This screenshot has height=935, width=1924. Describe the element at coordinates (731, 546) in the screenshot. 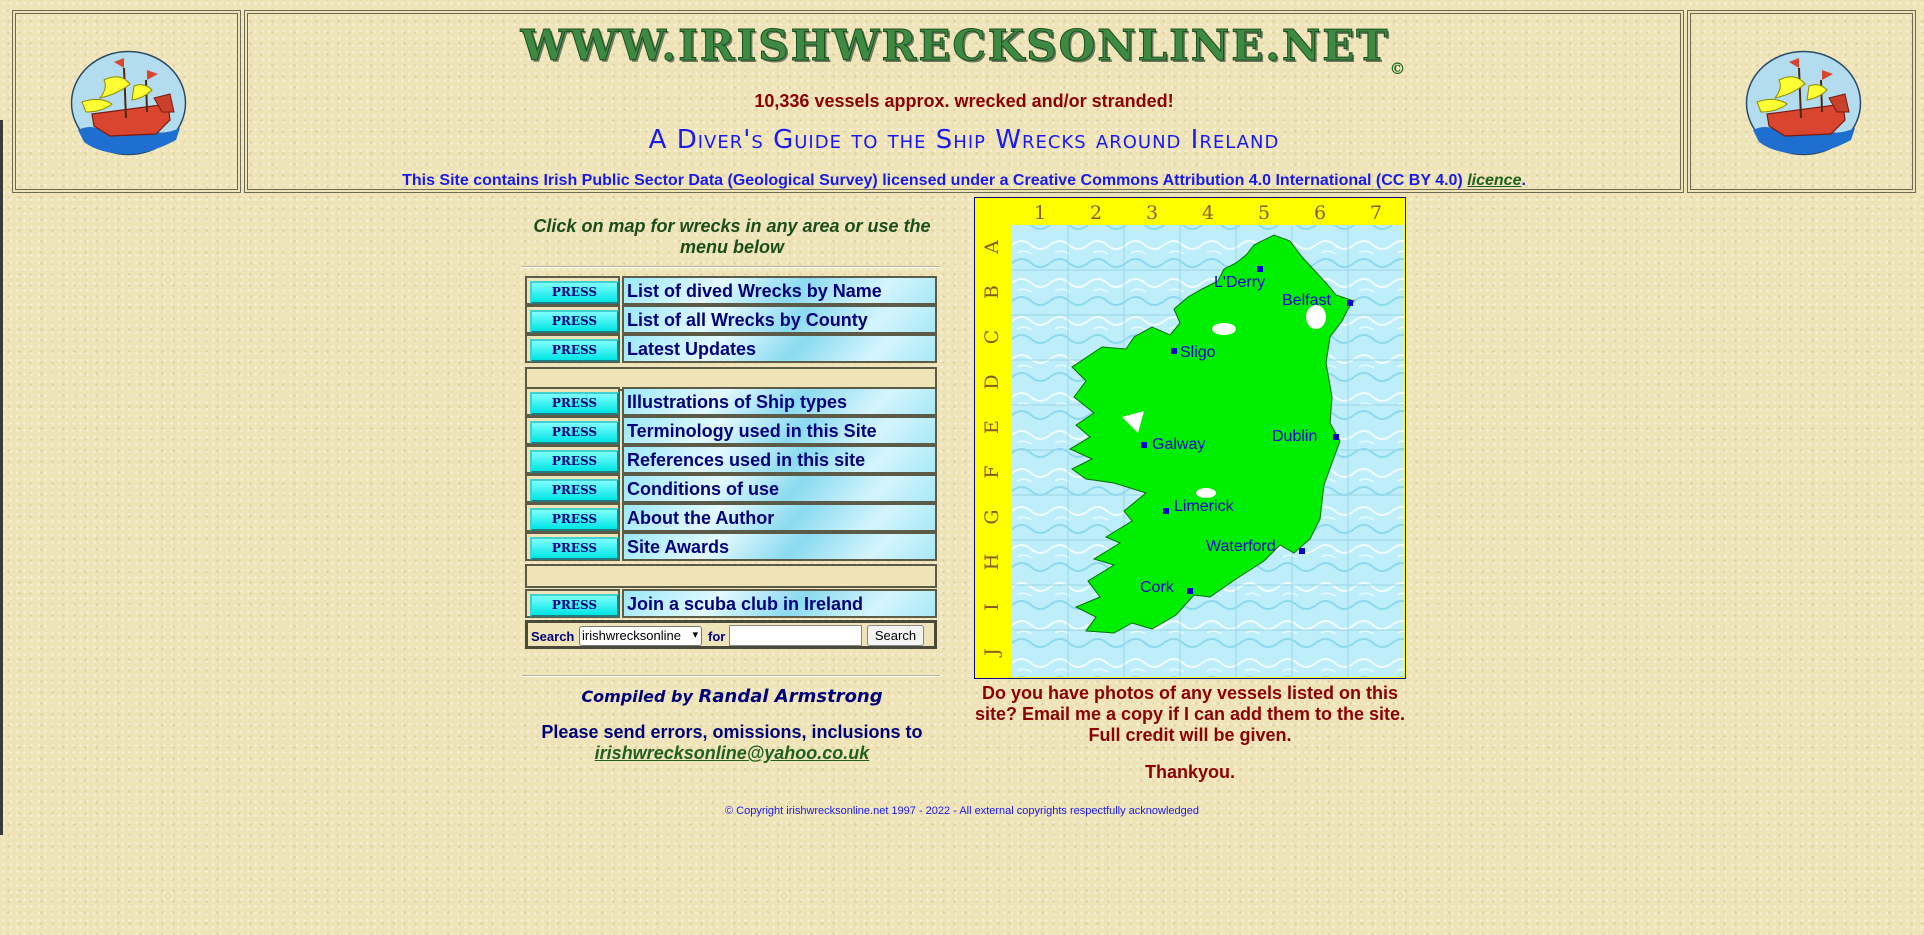

I see `menu-row: PRESS Site Awards` at that location.